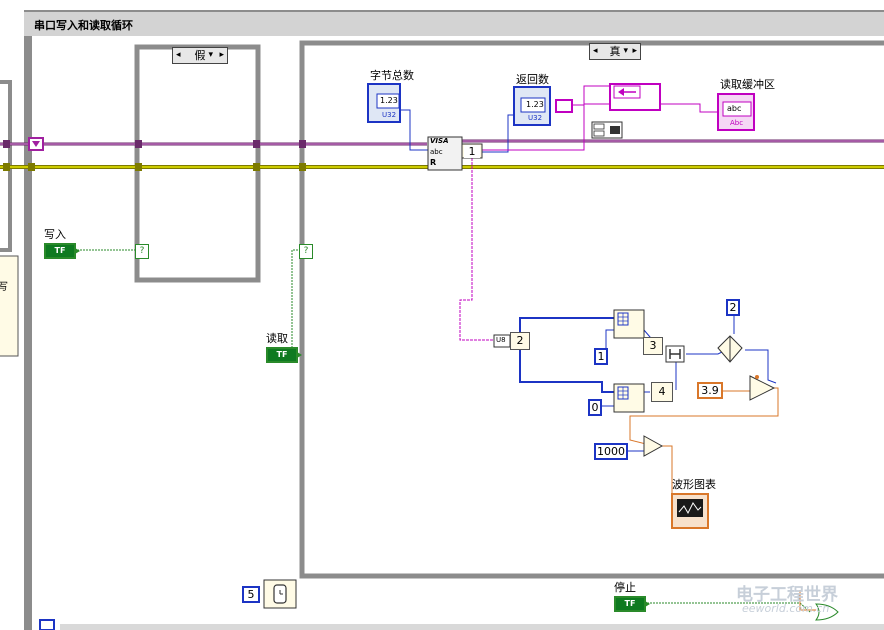 The width and height of the screenshot is (884, 630). Describe the element at coordinates (138, 144) in the screenshot. I see `tunnel-false-visa-in` at that location.